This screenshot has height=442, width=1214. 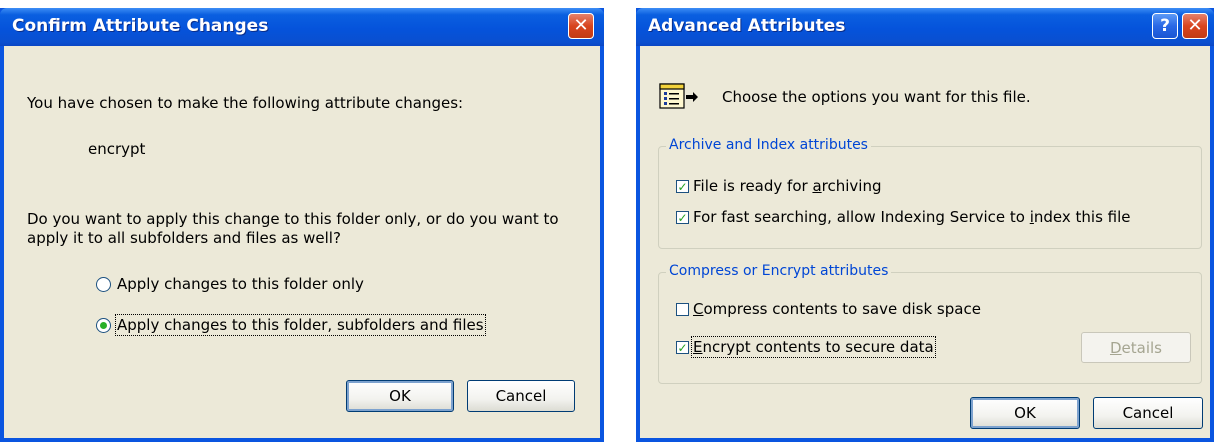 What do you see at coordinates (1136, 347) in the screenshot?
I see `details-button: Details` at bounding box center [1136, 347].